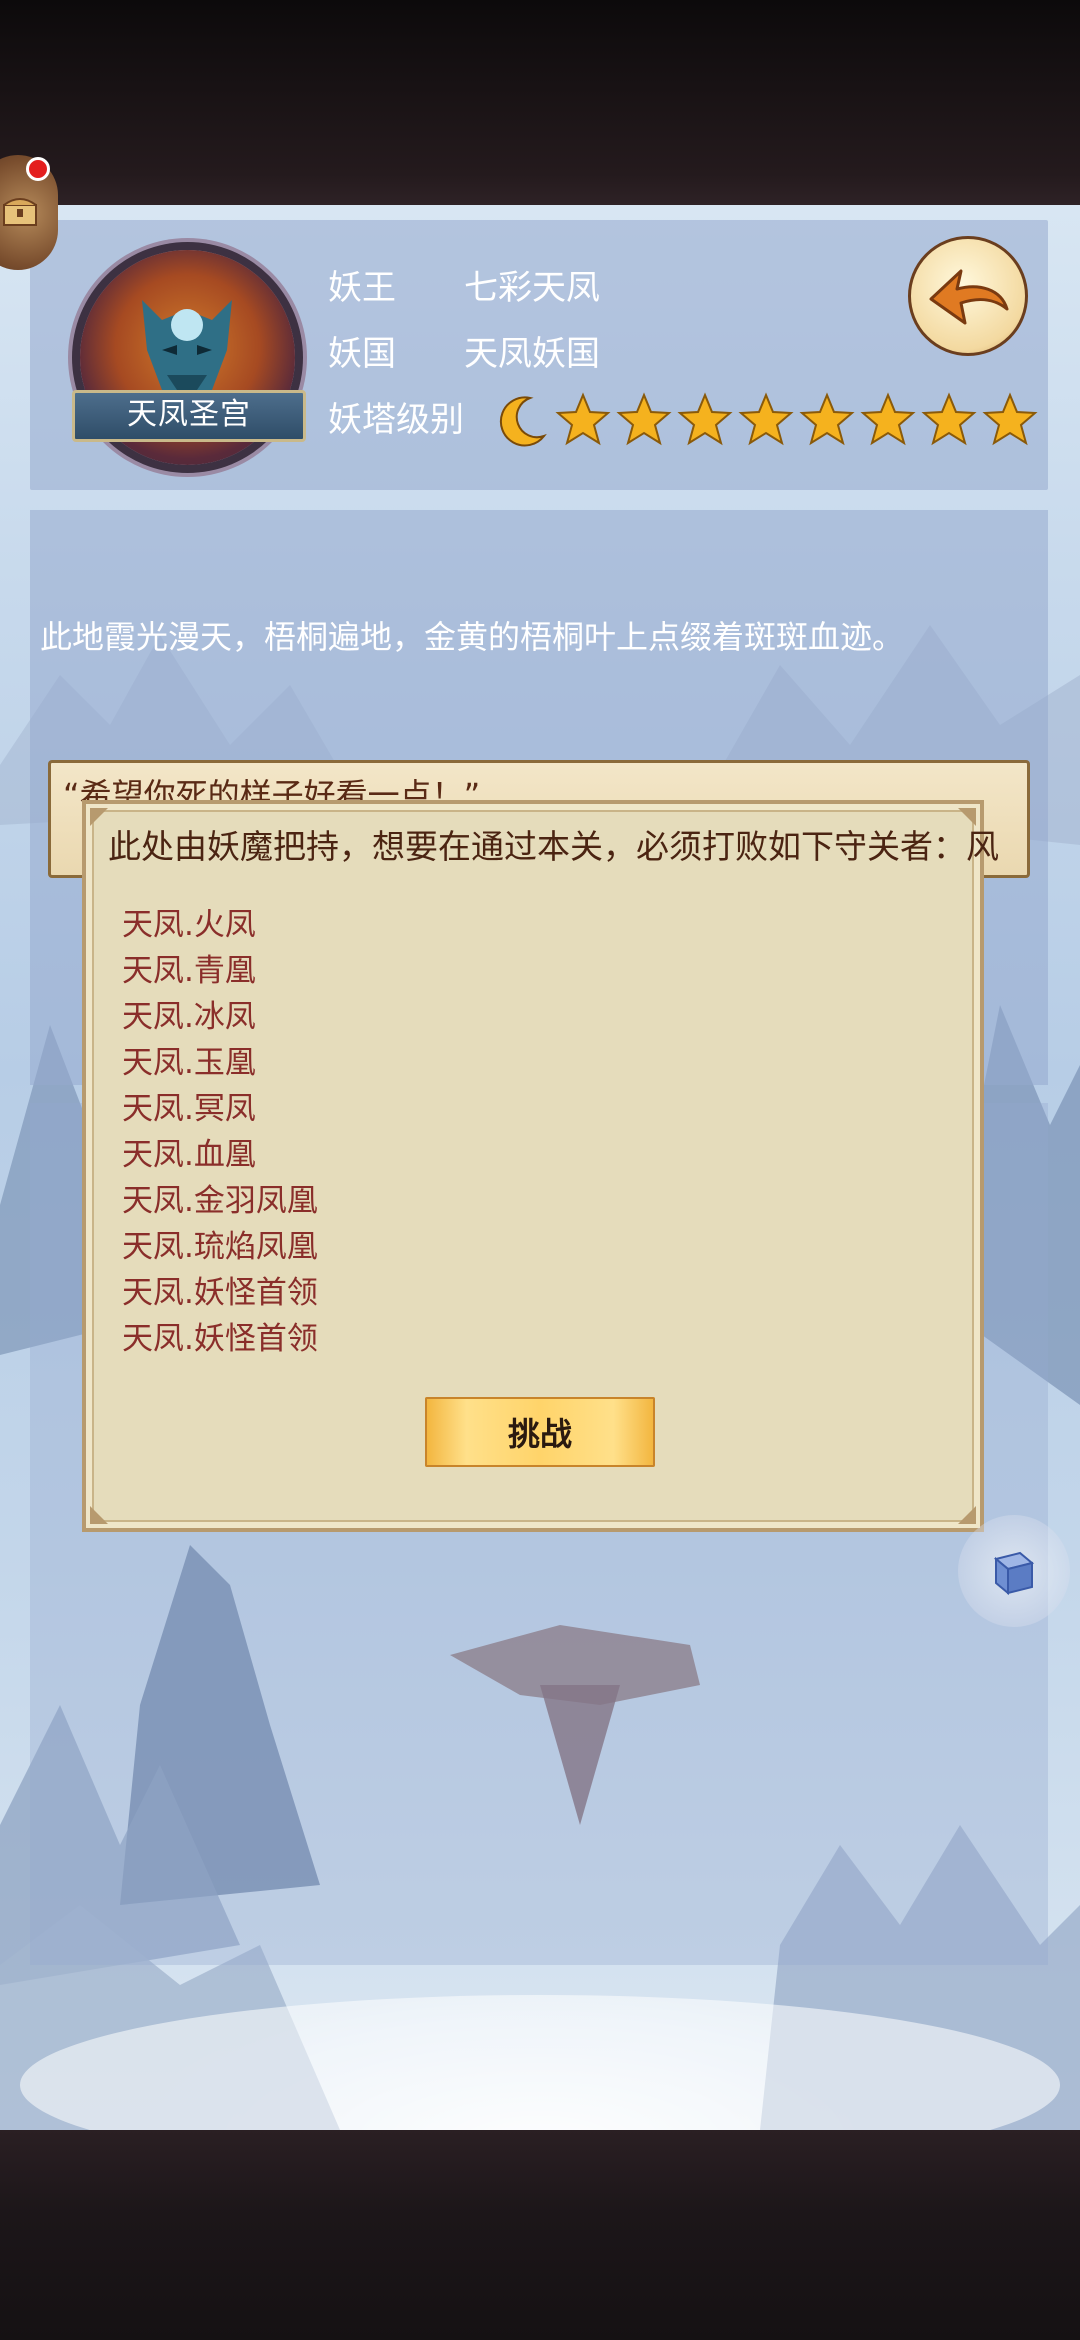 The height and width of the screenshot is (2340, 1080). What do you see at coordinates (472, 637) in the screenshot?
I see `tower-description: 此地霞光漫天，梧桐遍地，金黄的梧桐叶上点缀着斑斑血迹。` at bounding box center [472, 637].